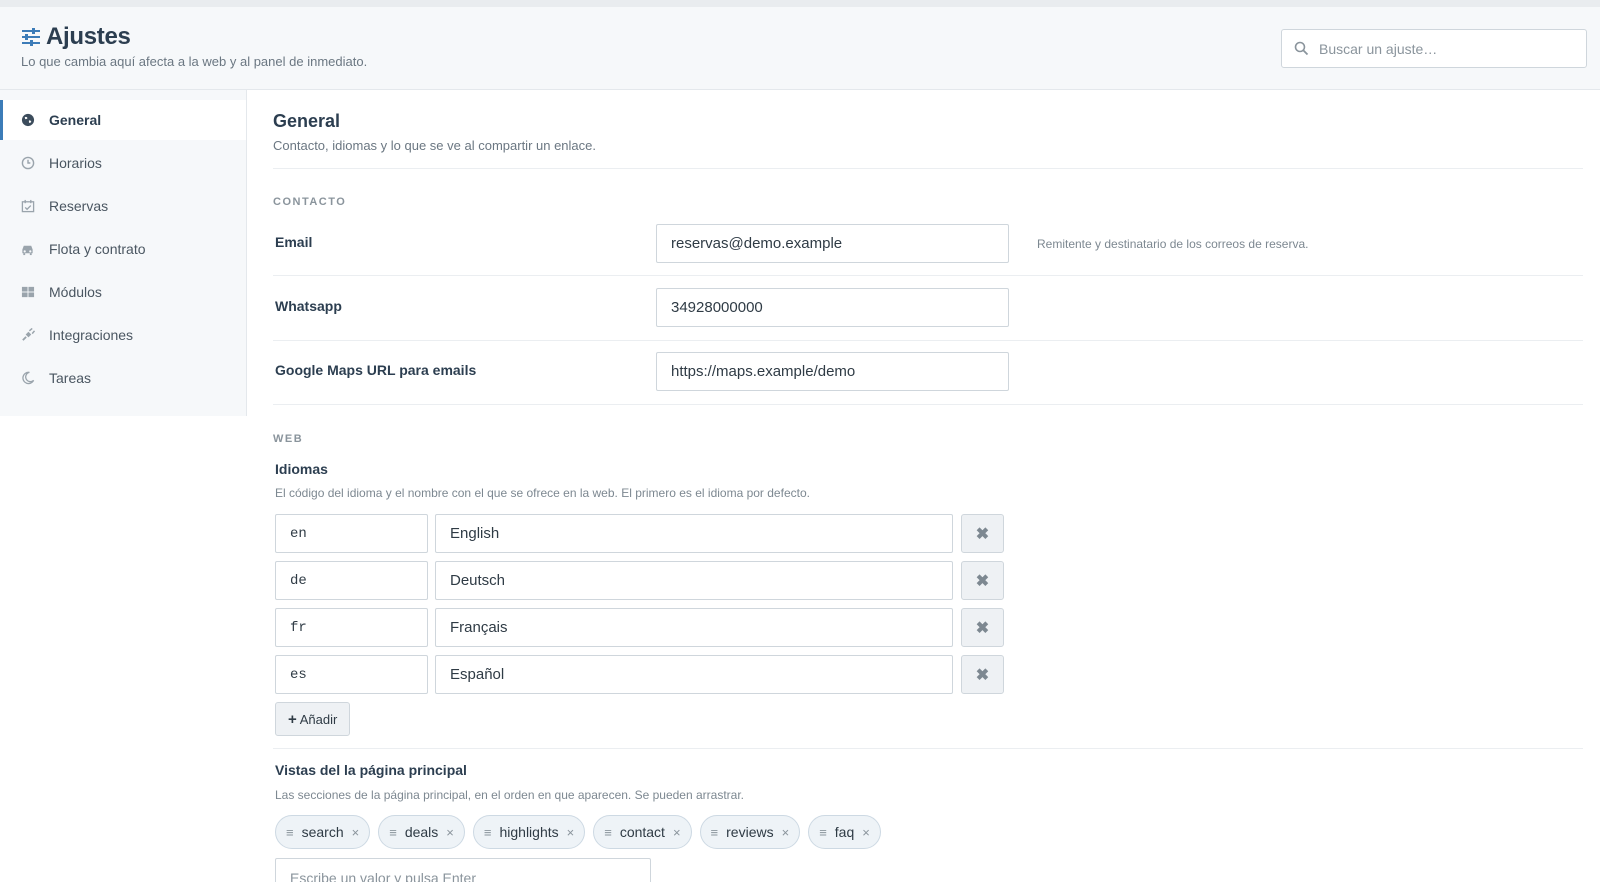  Describe the element at coordinates (123, 378) in the screenshot. I see `sidebar-item-tareas: Tareas` at that location.